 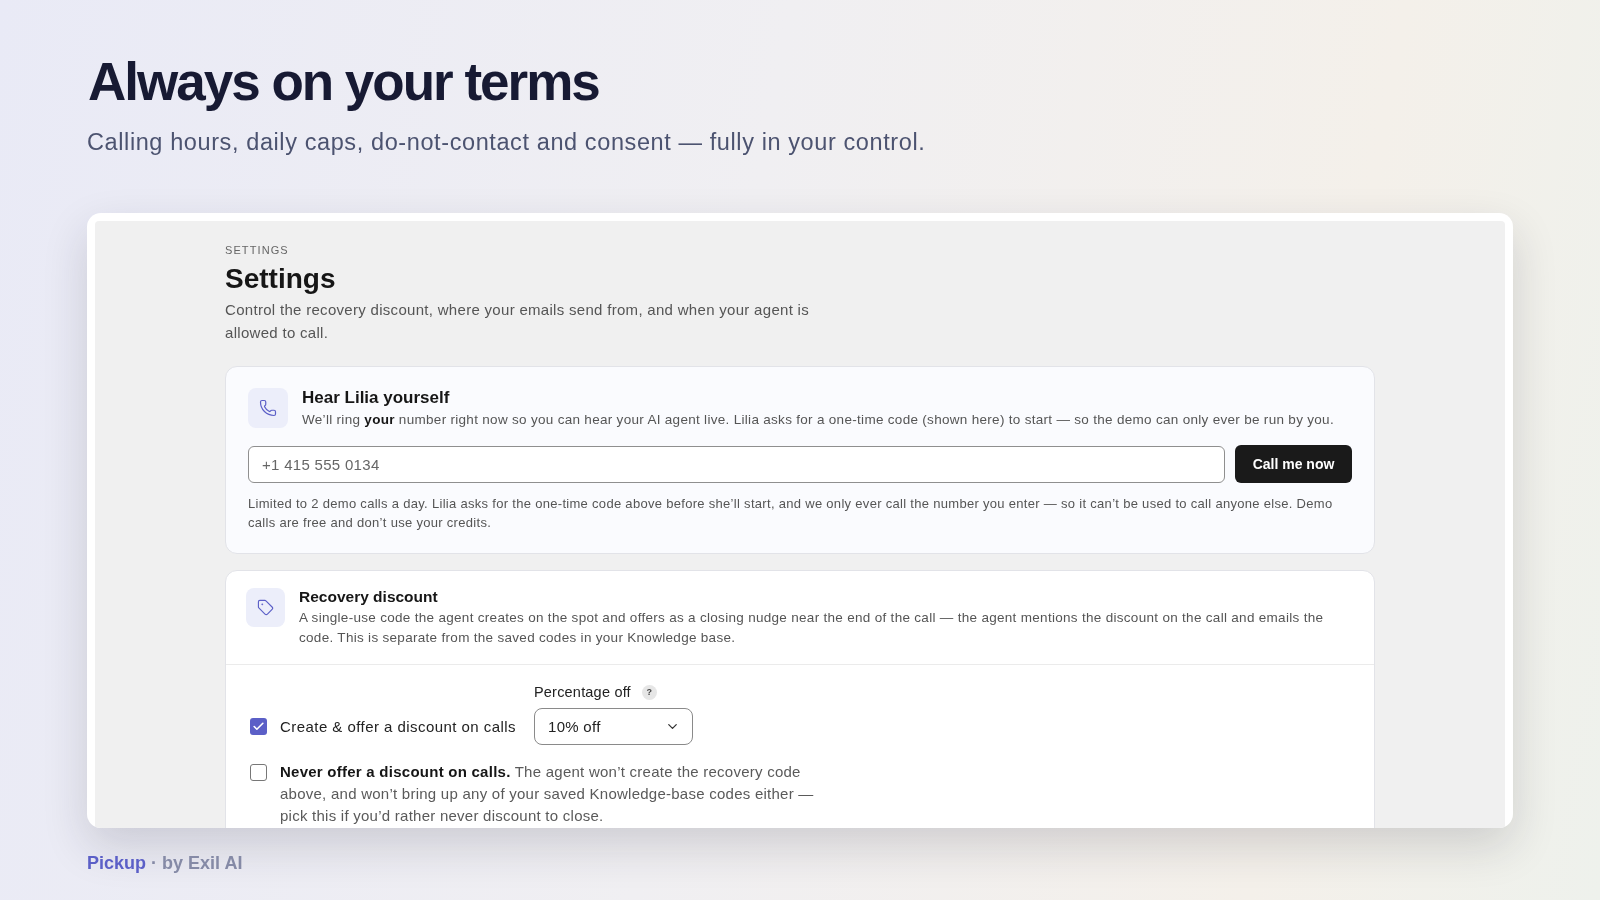 What do you see at coordinates (268, 408) in the screenshot?
I see `phone-icon` at bounding box center [268, 408].